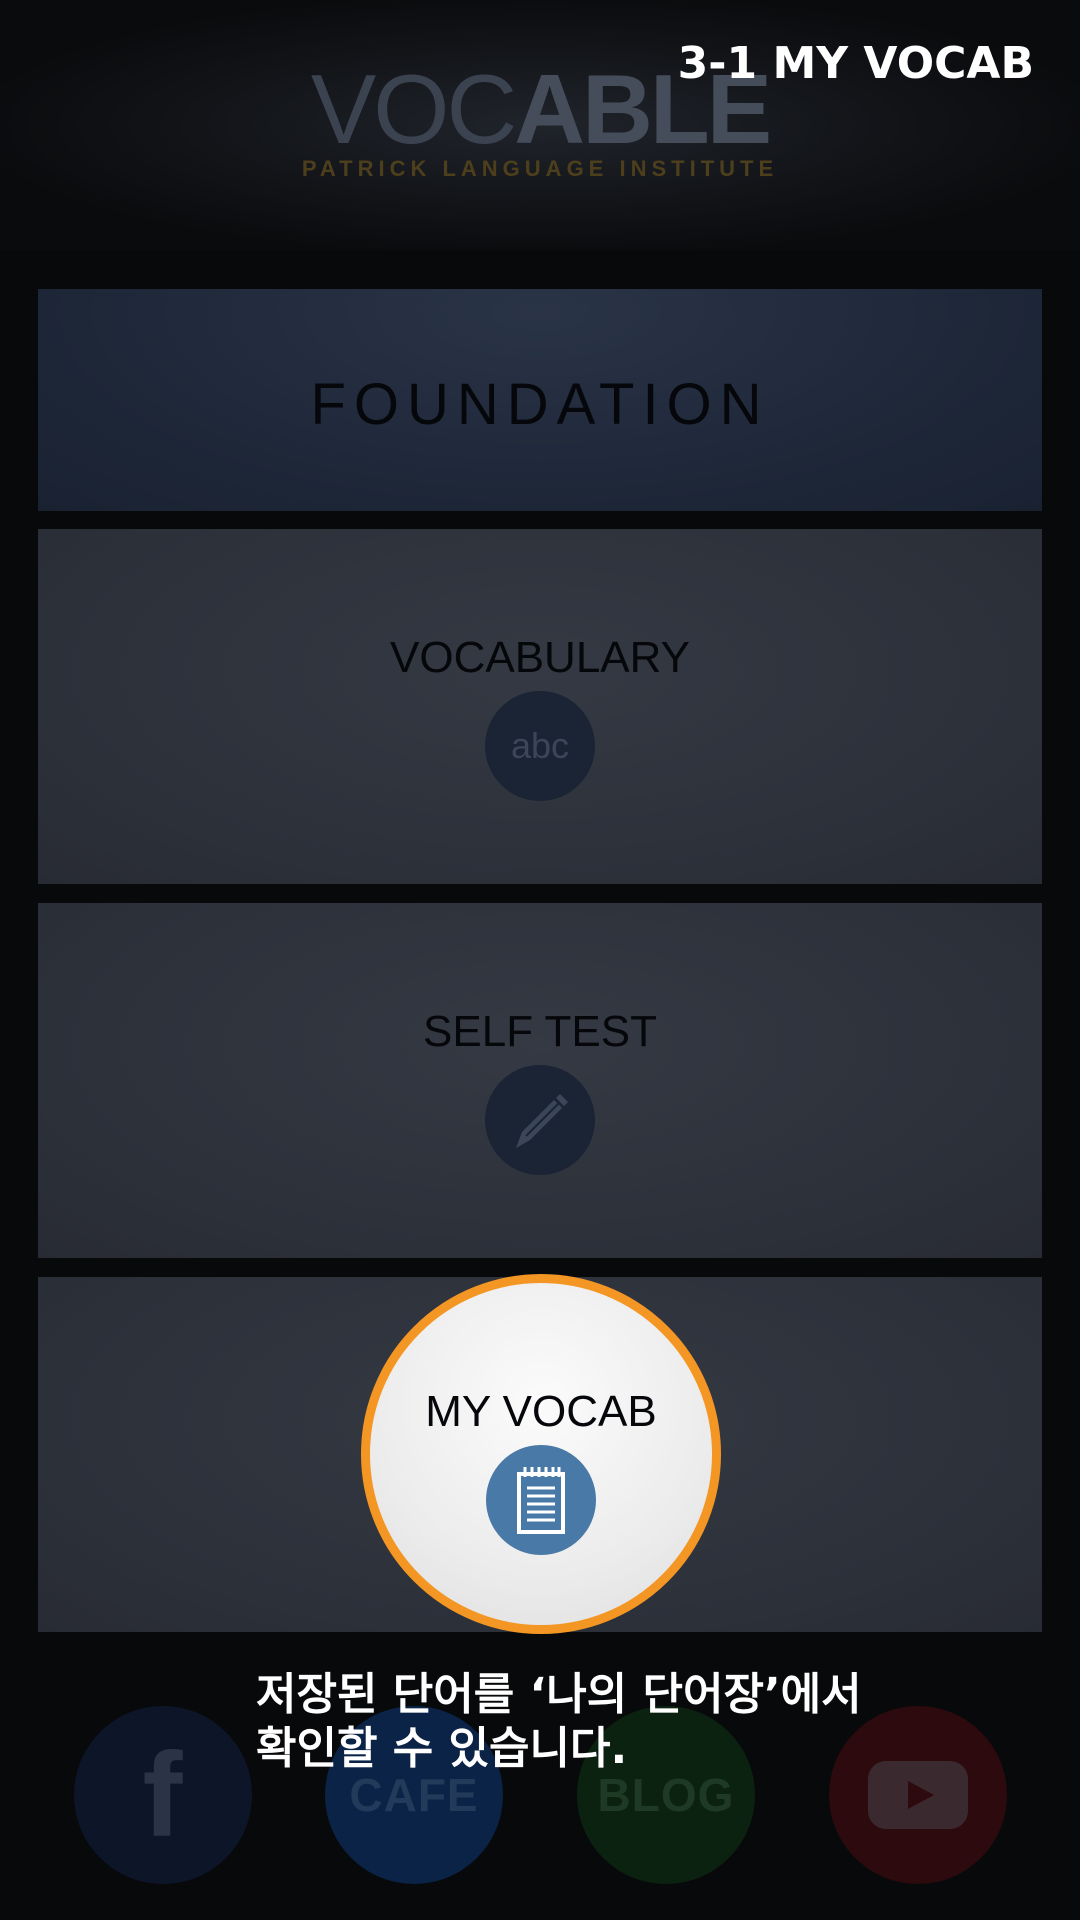 The height and width of the screenshot is (1920, 1080). I want to click on caption-line-2: 확인할 수 있습니다., so click(442, 1748).